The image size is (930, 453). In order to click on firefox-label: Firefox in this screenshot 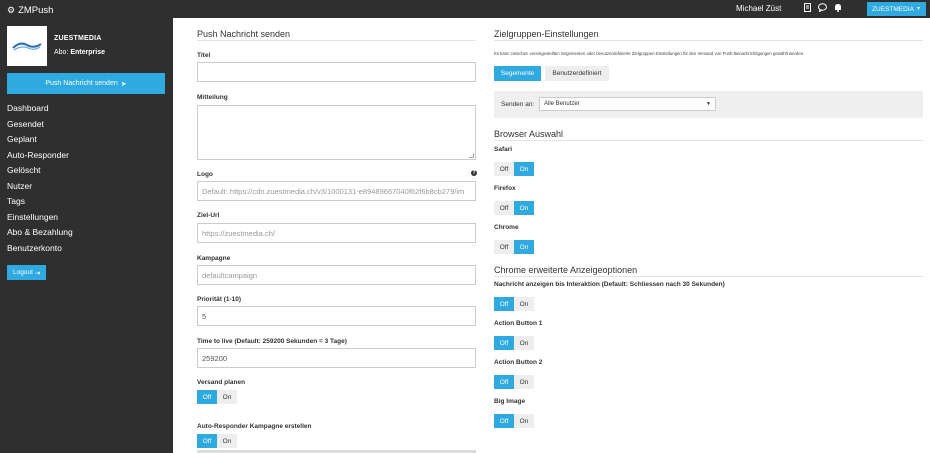, I will do `click(505, 188)`.